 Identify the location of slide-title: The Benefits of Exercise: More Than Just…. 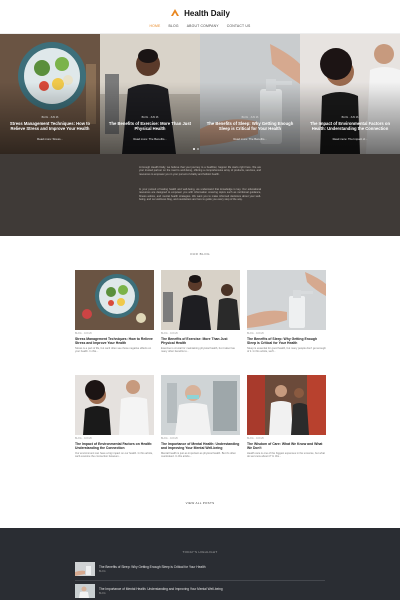
(150, 126).